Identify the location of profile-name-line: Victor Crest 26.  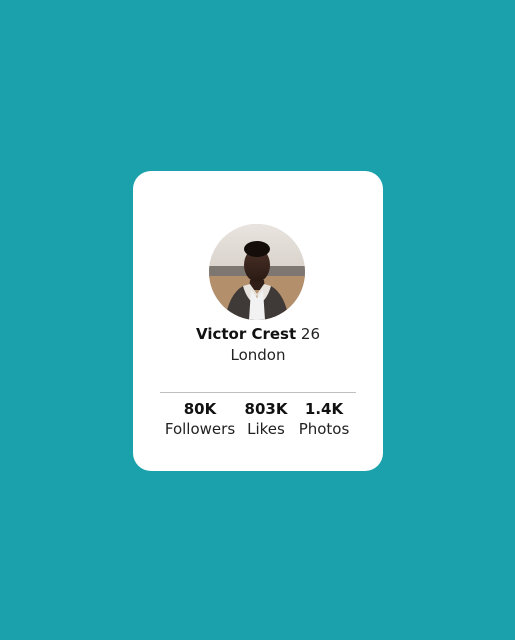
(258, 334).